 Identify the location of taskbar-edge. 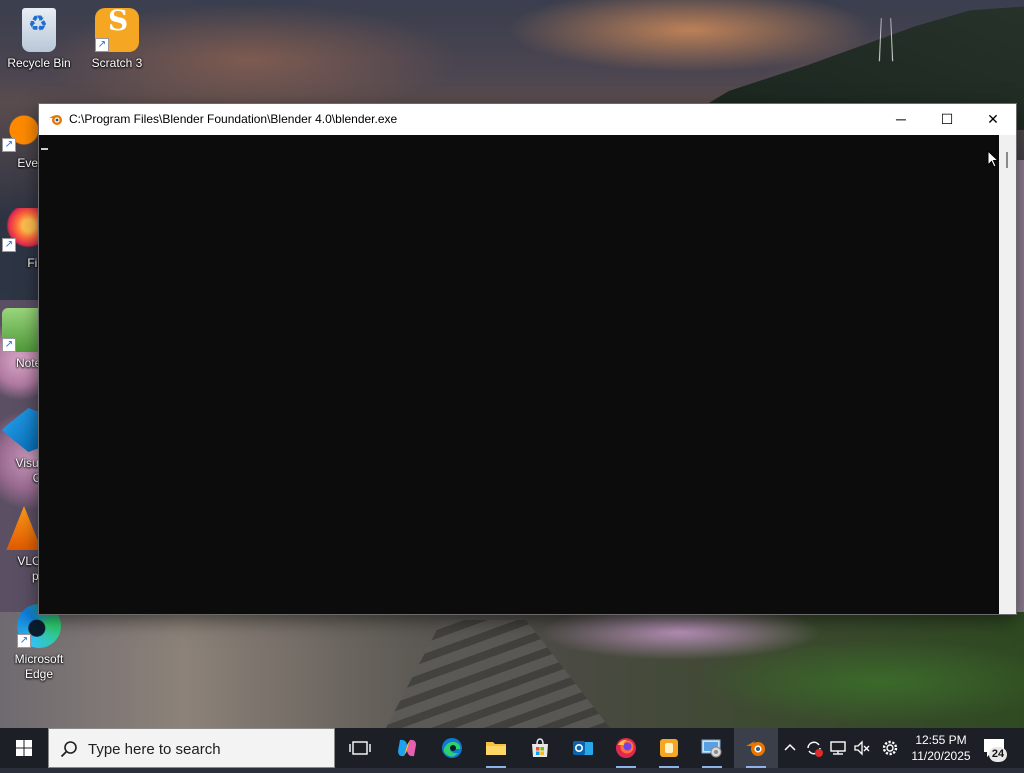
(452, 748).